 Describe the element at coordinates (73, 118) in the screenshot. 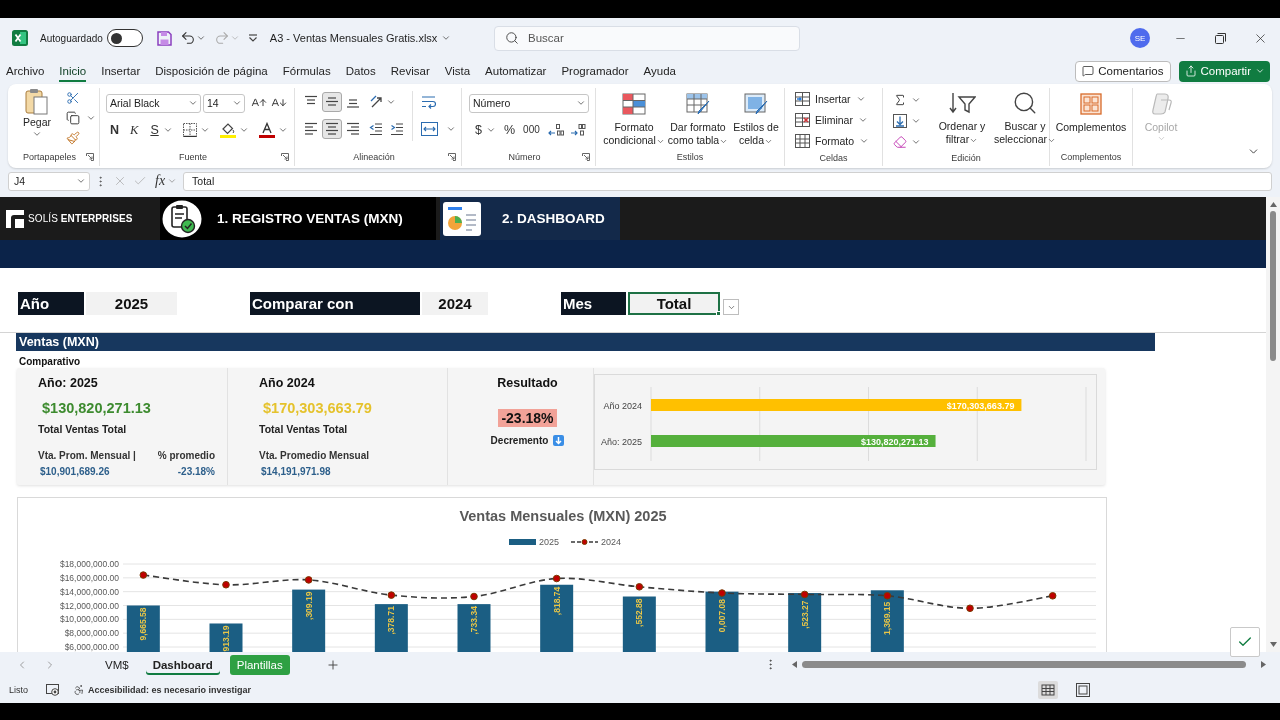

I see `copy-icon` at that location.